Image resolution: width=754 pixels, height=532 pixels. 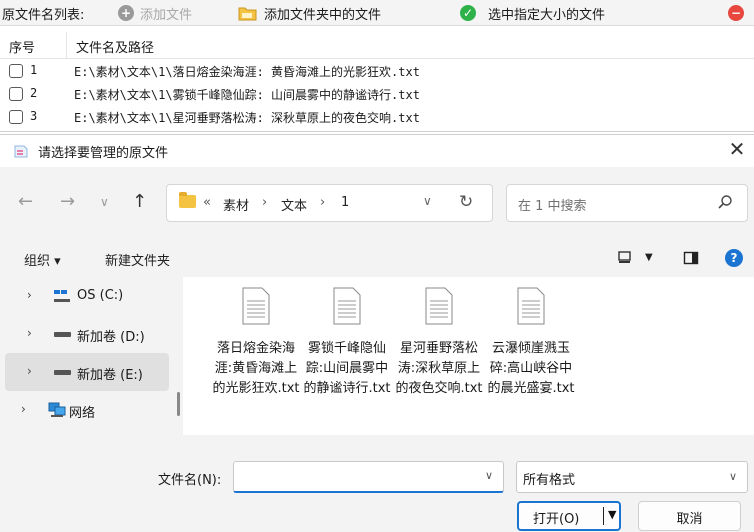 What do you see at coordinates (725, 202) in the screenshot?
I see `search-icon` at bounding box center [725, 202].